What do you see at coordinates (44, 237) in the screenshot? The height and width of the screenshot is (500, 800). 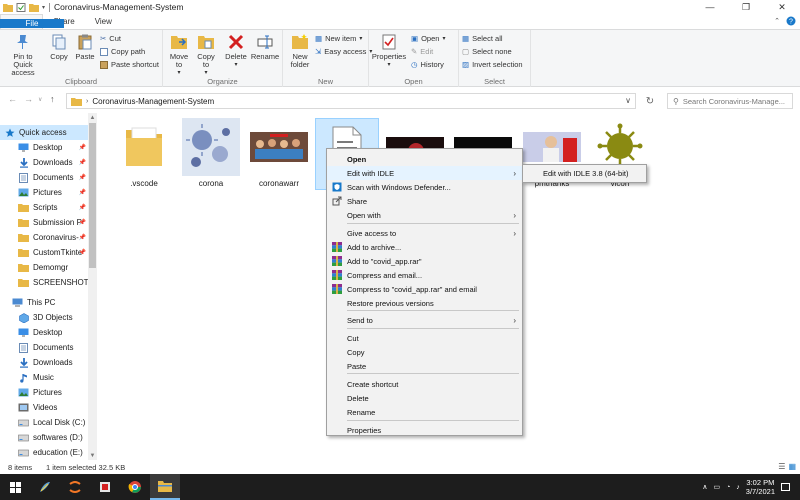 I see `sidebar-item-coronavirus: Coronavirus- 📌` at bounding box center [44, 237].